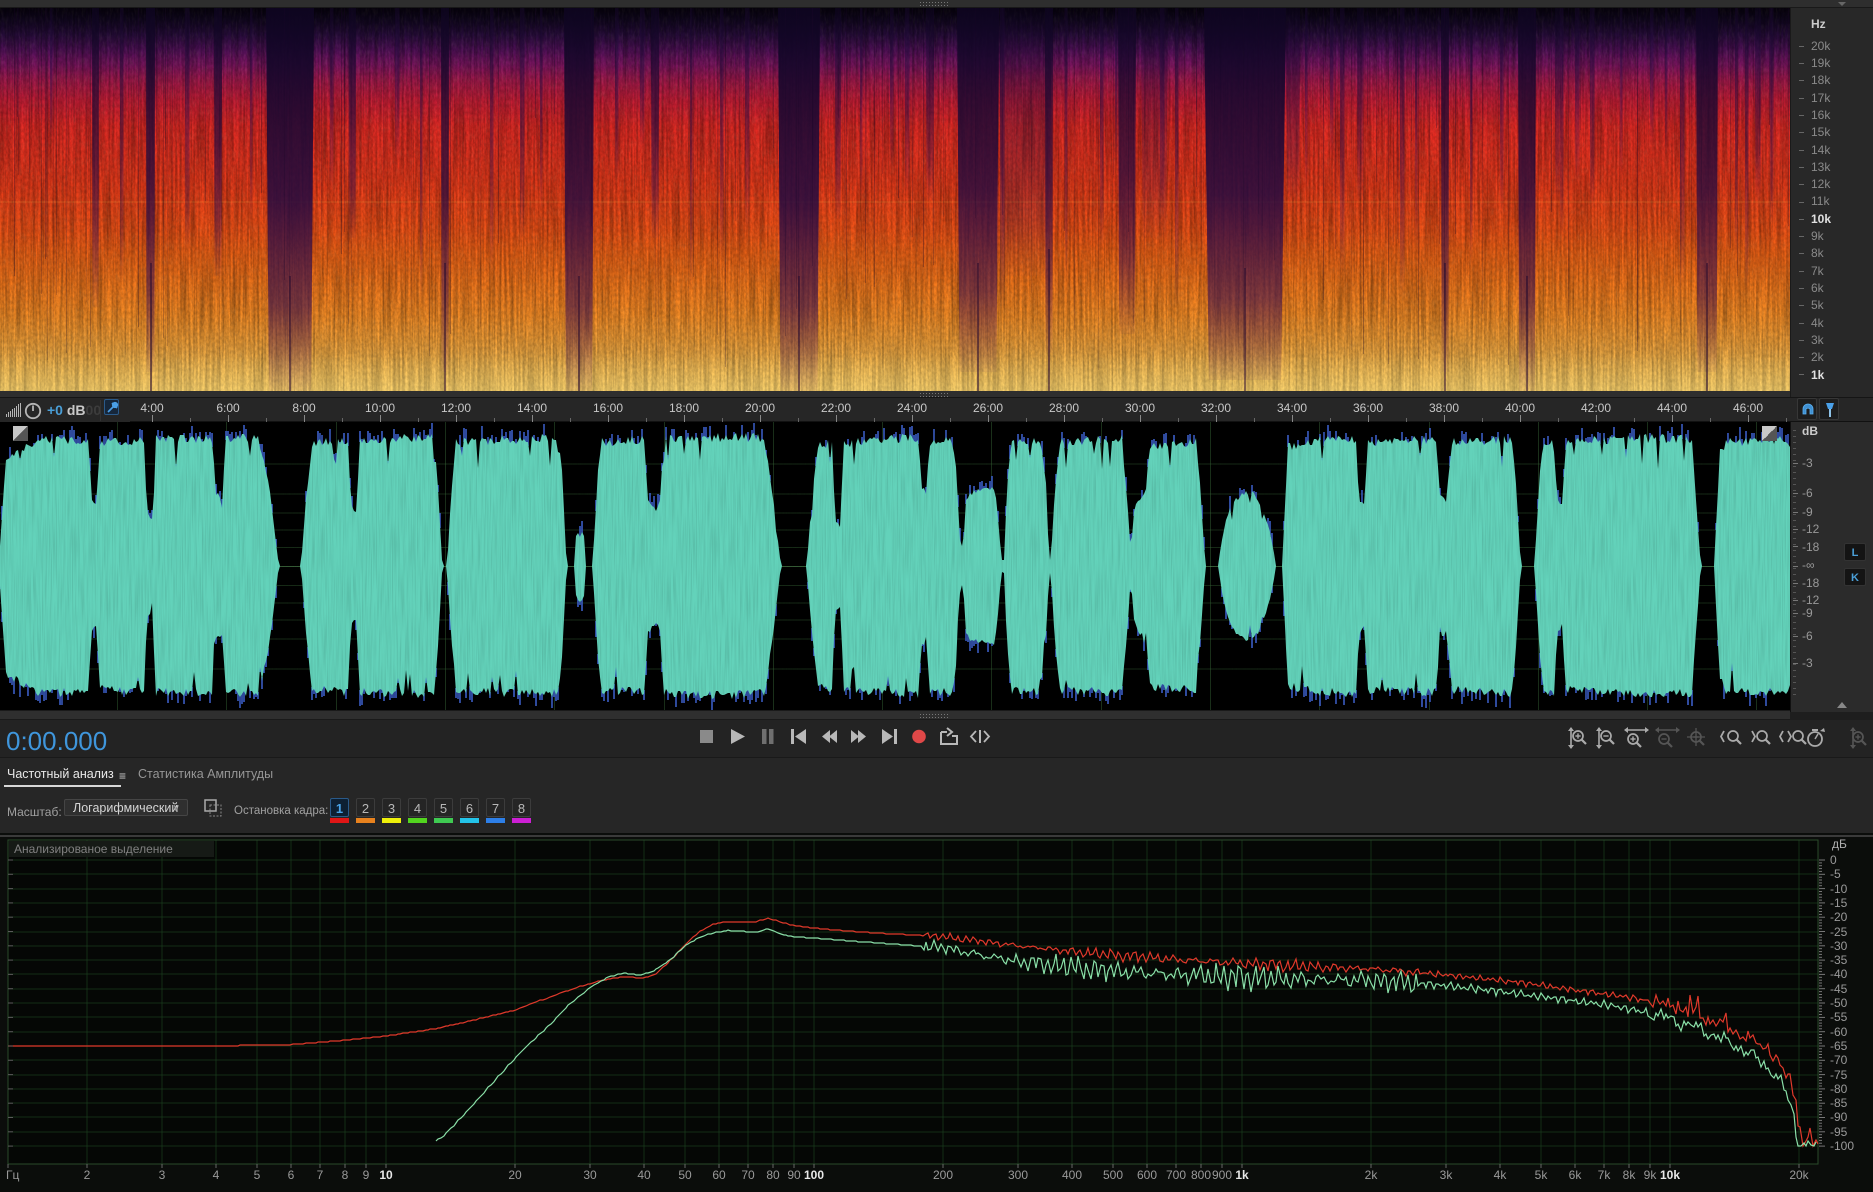  What do you see at coordinates (1630, 1175) in the screenshot?
I see `svg-text: 8k` at bounding box center [1630, 1175].